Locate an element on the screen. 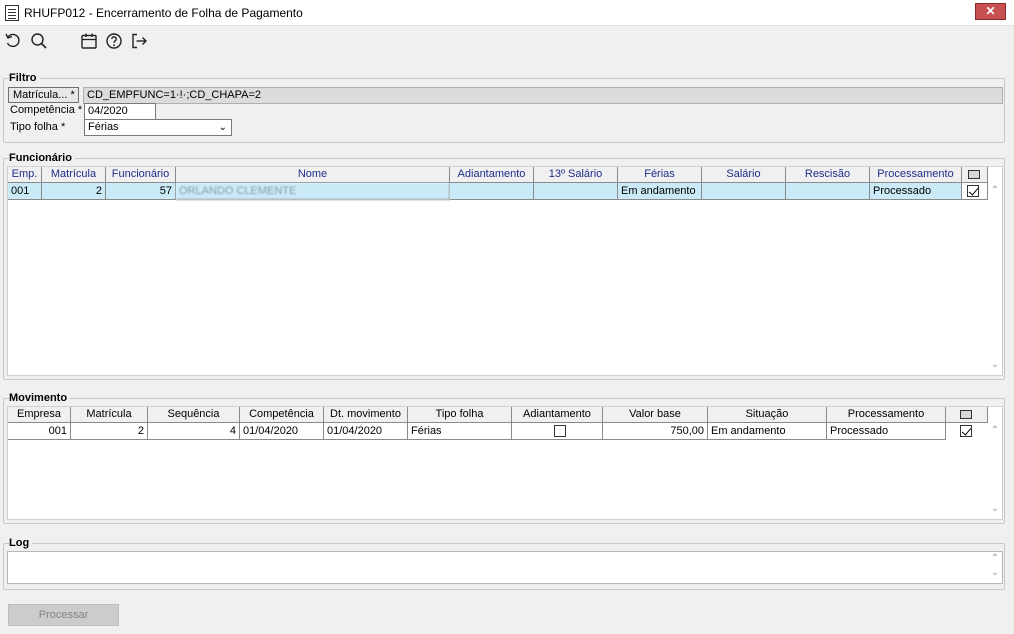  cell-emp: 001 is located at coordinates (25, 191).